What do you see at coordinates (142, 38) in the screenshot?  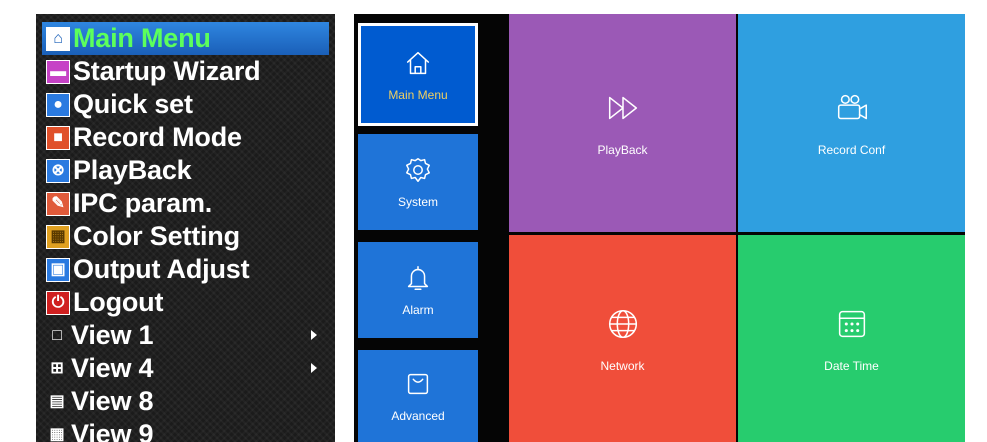 I see `menu-item-label: Main Menu` at bounding box center [142, 38].